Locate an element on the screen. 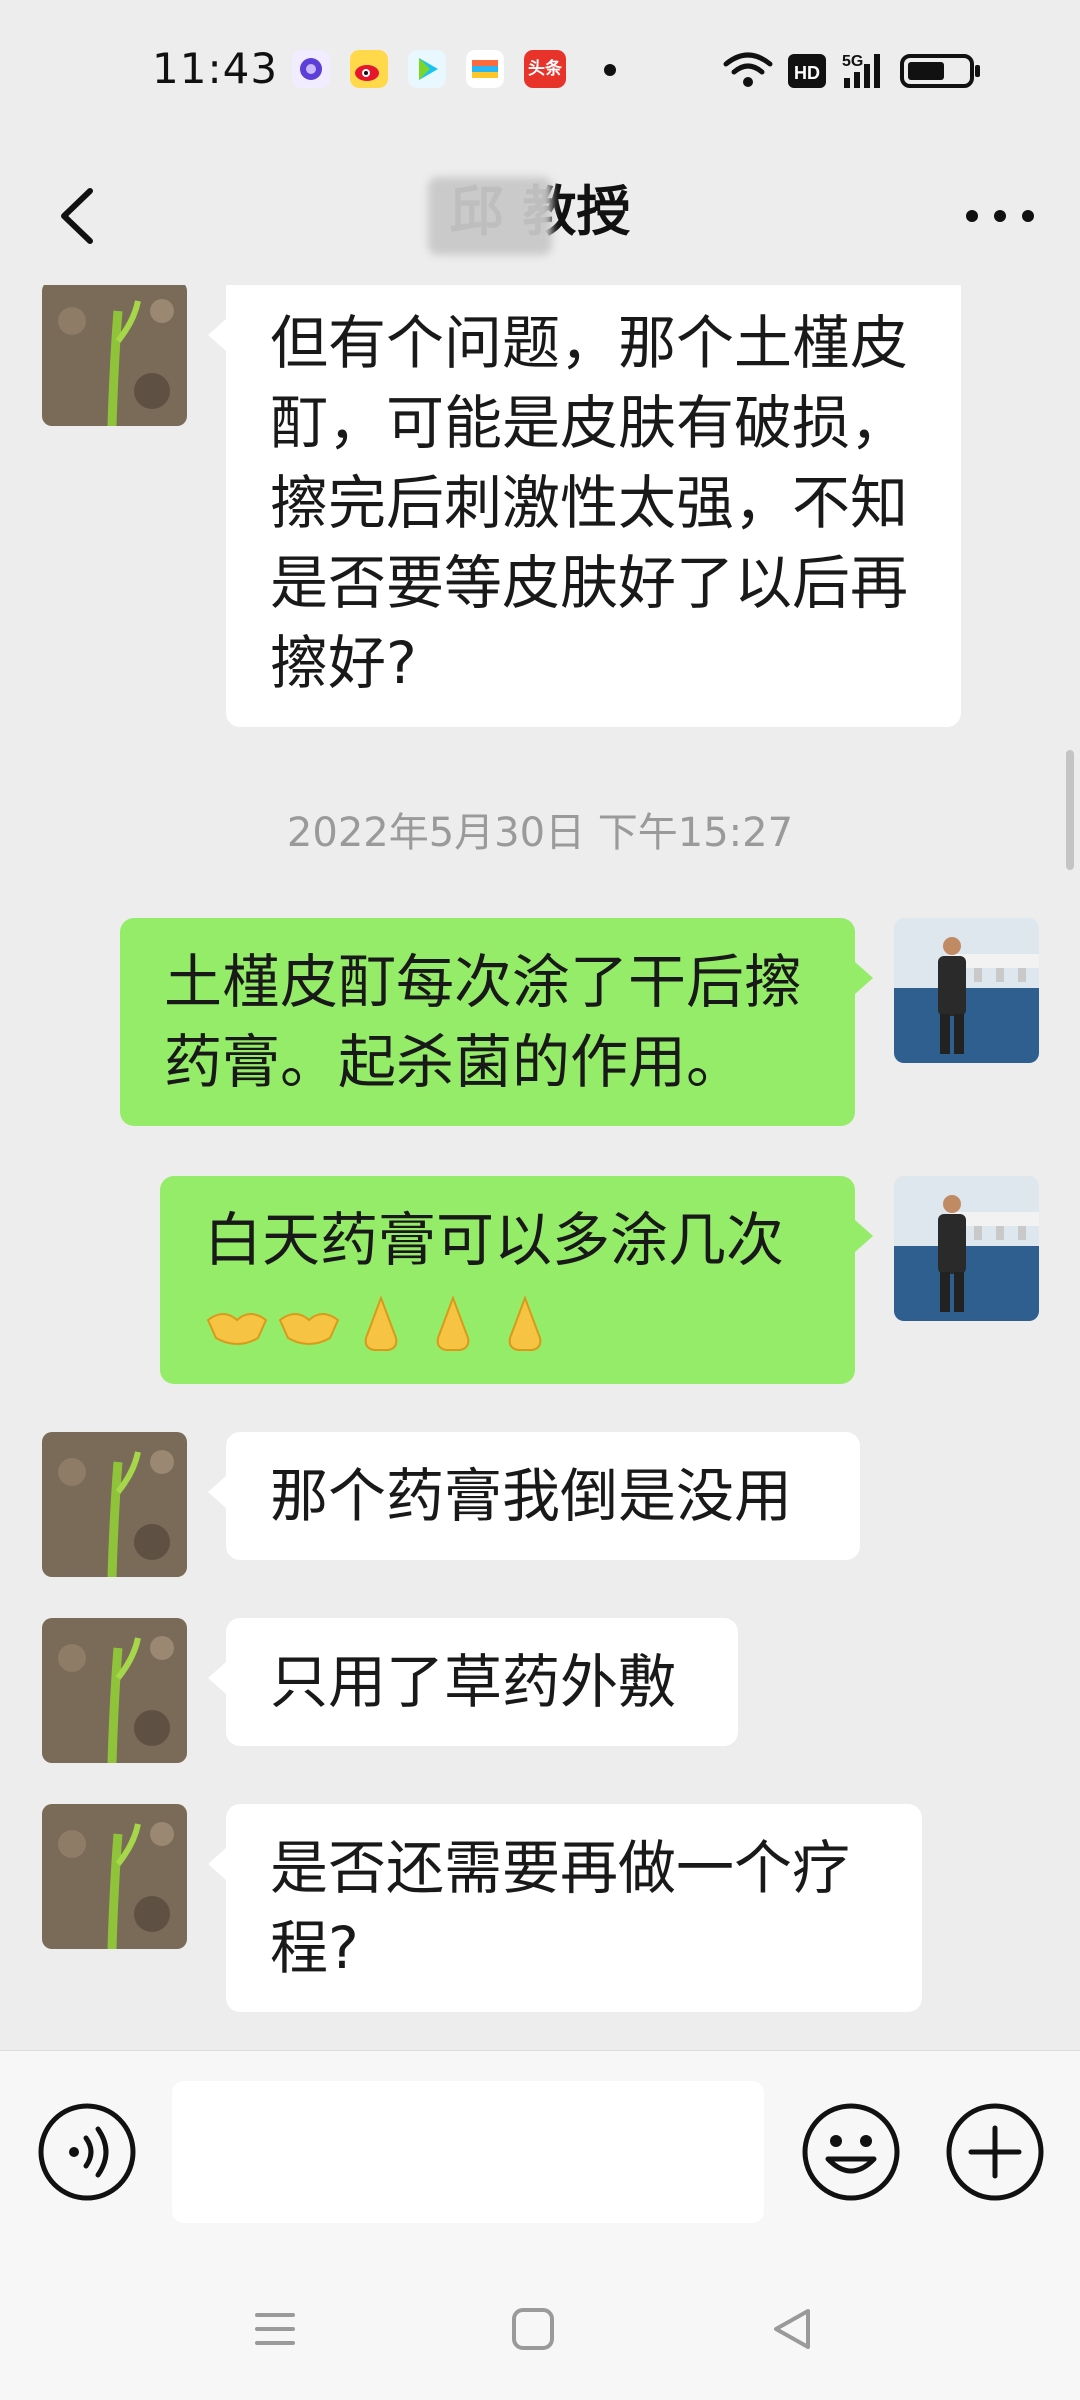  system-navigation-bar is located at coordinates (540, 2327).